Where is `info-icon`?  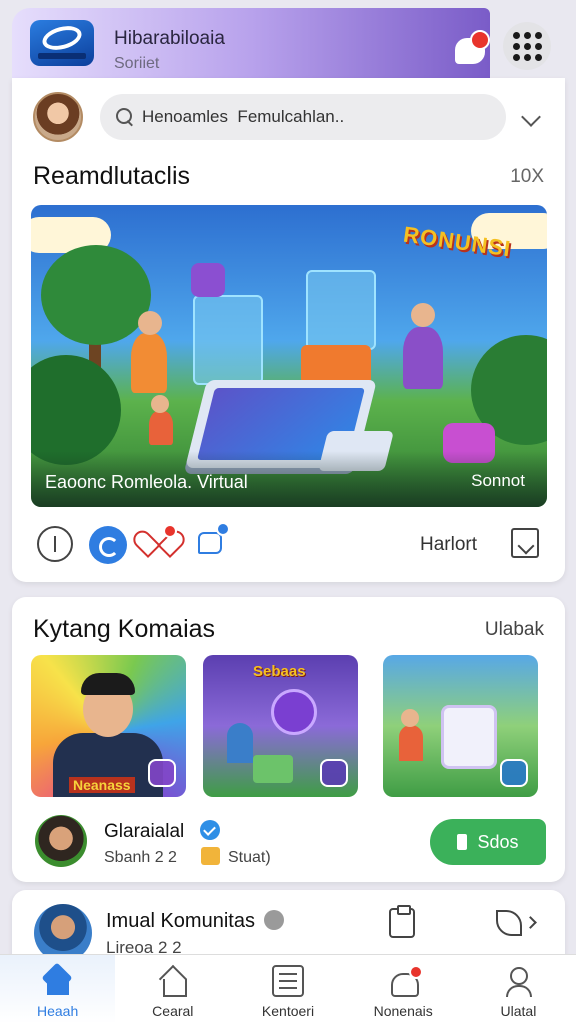 info-icon is located at coordinates (55, 544).